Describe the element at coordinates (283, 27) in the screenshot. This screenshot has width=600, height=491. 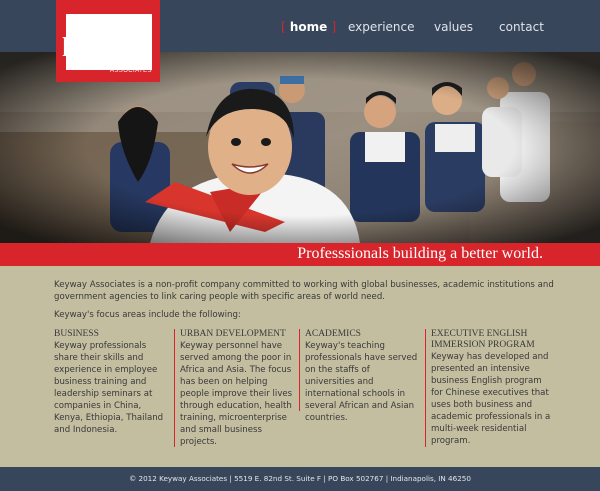
I see `nav-bracket-open: [` at that location.